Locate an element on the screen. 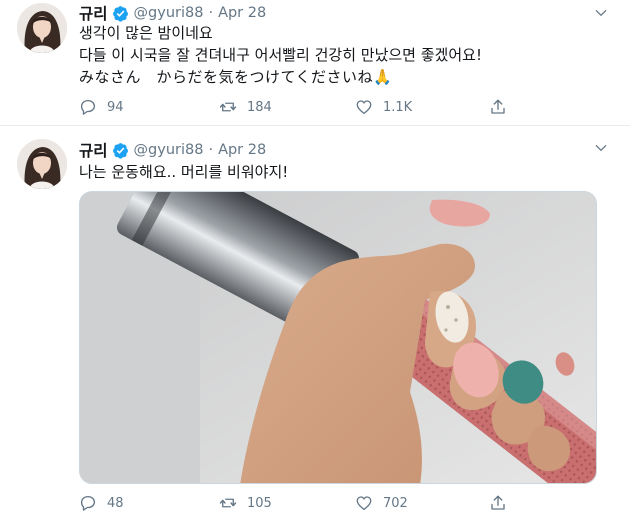  reply-button: 48 is located at coordinates (101, 503).